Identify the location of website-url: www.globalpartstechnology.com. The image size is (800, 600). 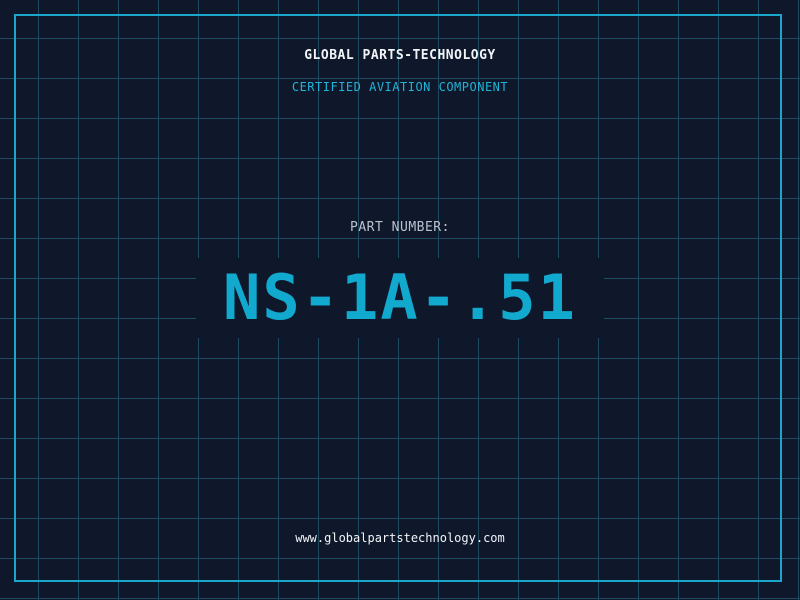
(400, 538).